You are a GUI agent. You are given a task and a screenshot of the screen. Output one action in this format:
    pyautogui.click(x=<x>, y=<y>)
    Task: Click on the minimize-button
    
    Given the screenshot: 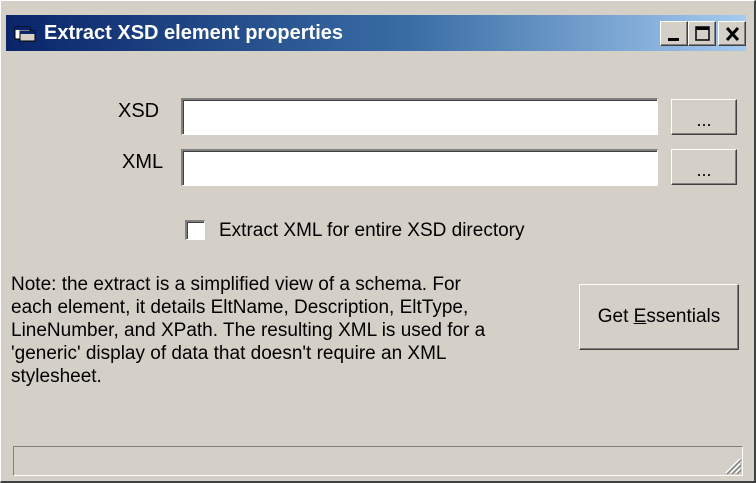 What is the action you would take?
    pyautogui.click(x=674, y=33)
    